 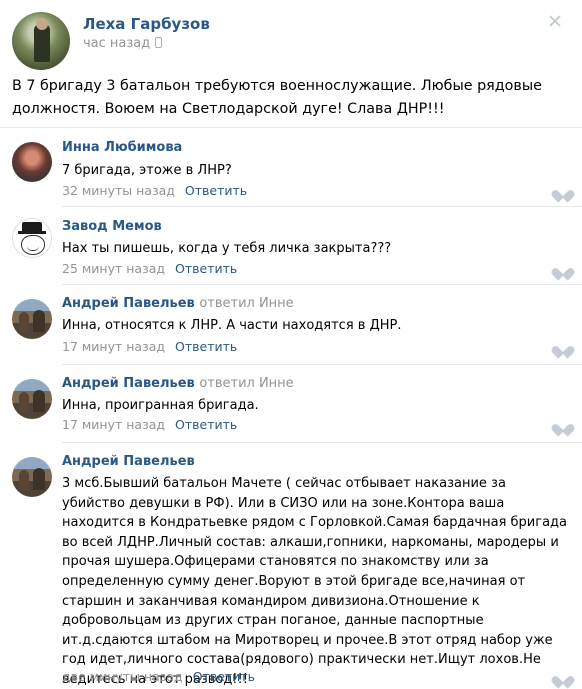 I want to click on comment-author: Завод Мемов, so click(x=112, y=226).